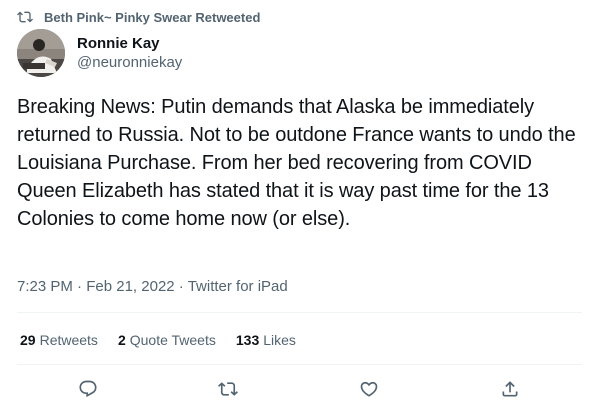 This screenshot has height=413, width=598. What do you see at coordinates (152, 17) in the screenshot?
I see `retweet-banner-text: Beth Pink~ Pinky Swear Retweeted` at bounding box center [152, 17].